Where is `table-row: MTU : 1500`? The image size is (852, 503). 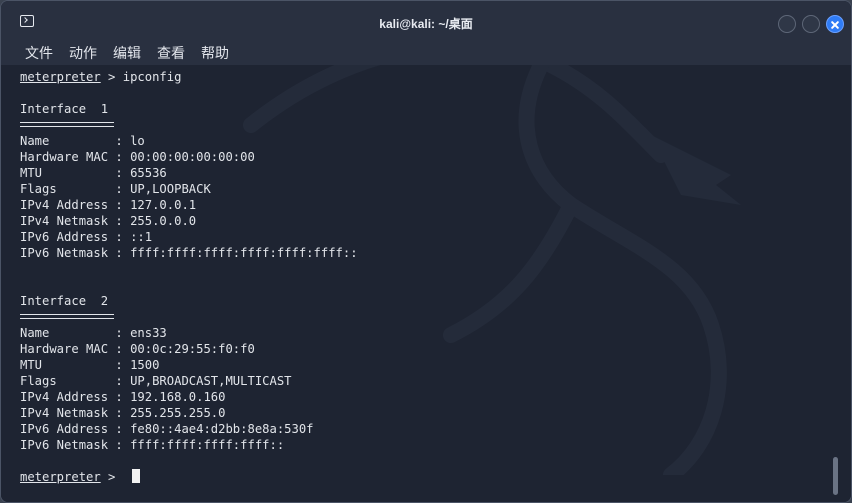 table-row: MTU : 1500 is located at coordinates (90, 365).